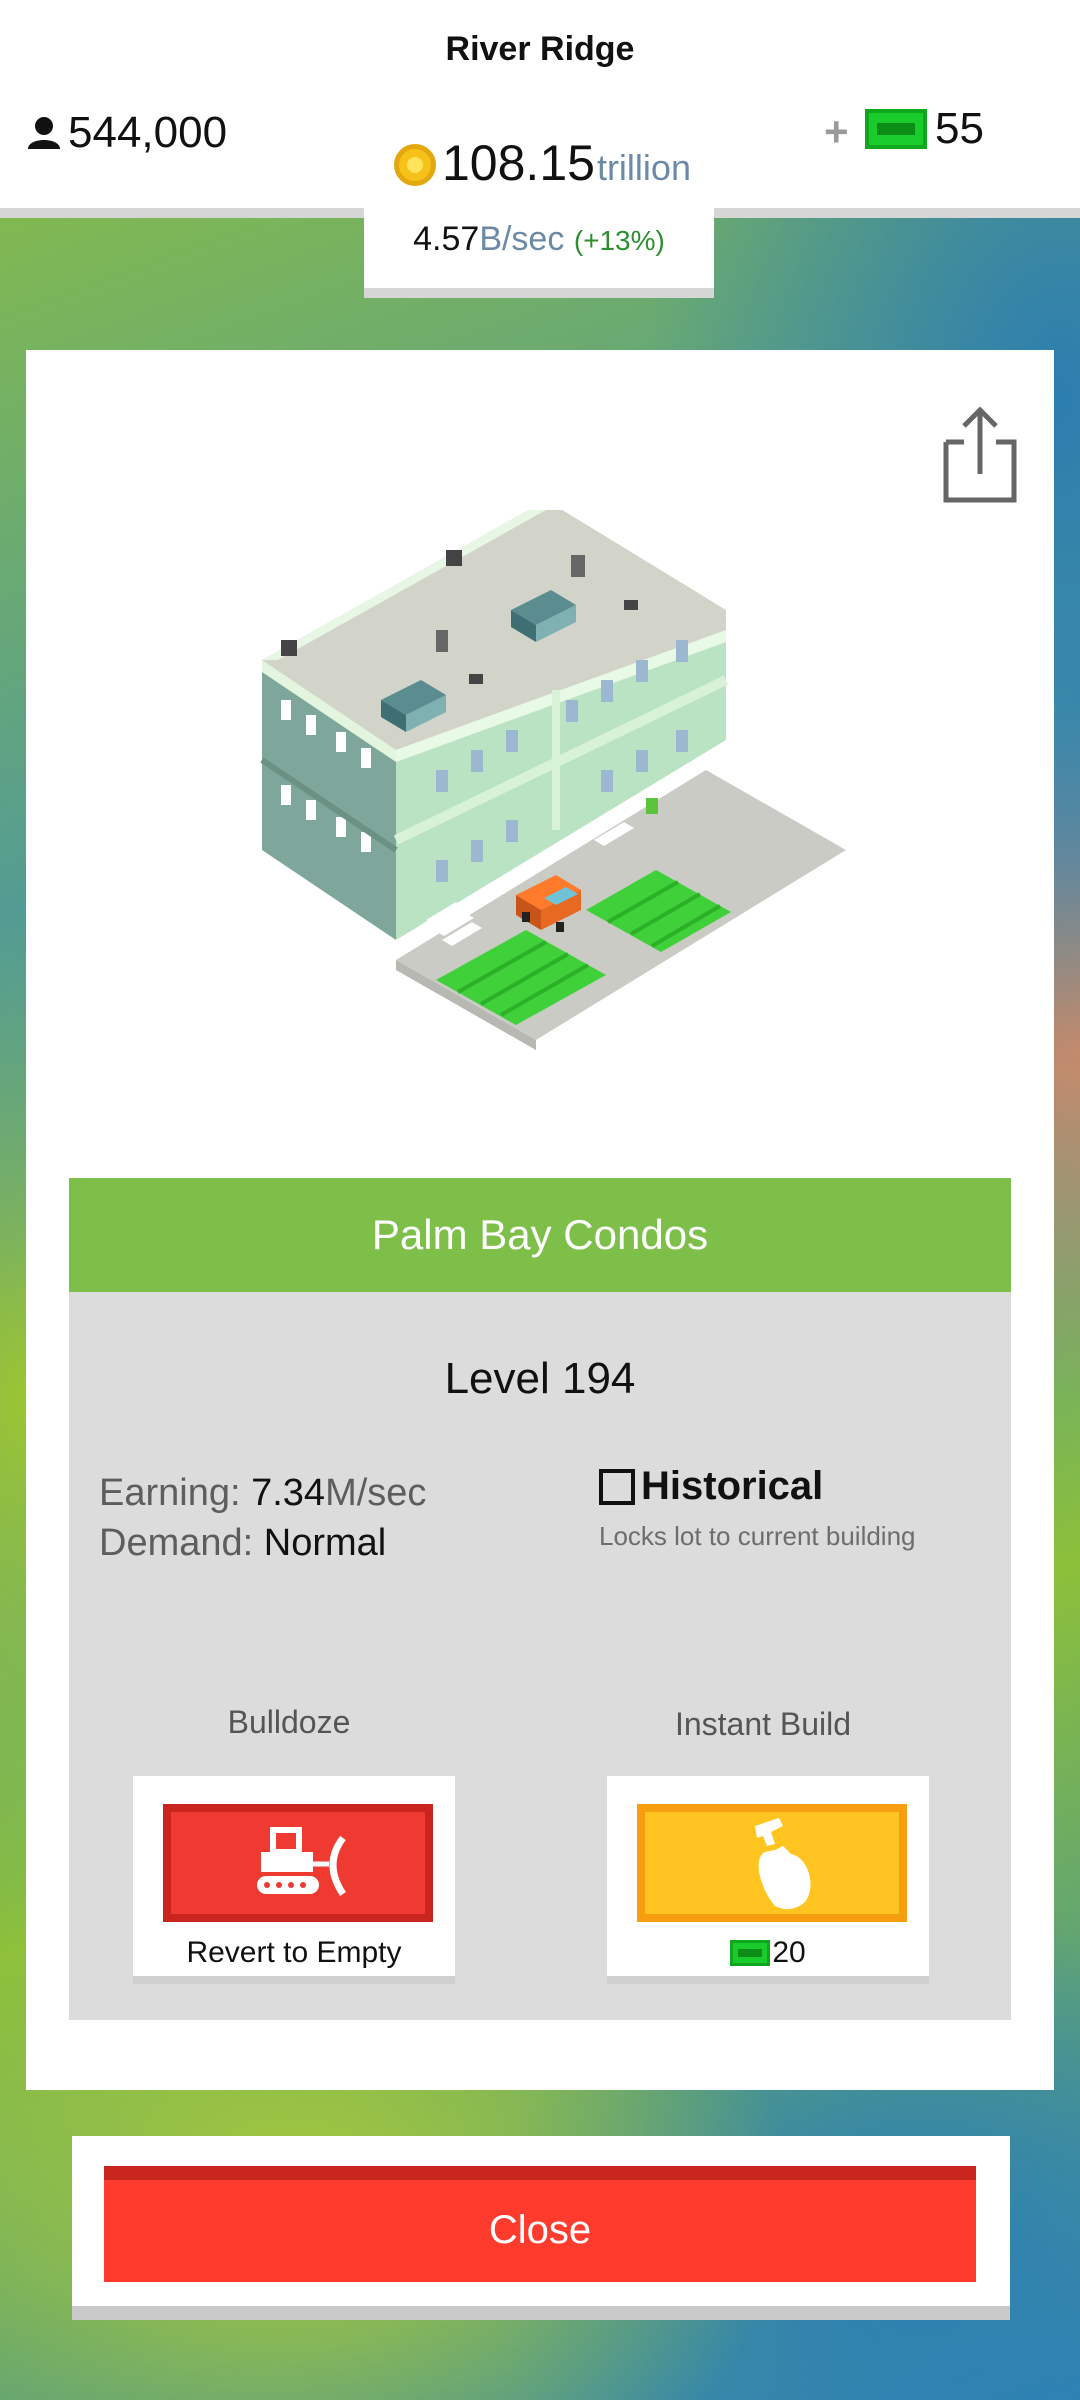 The image size is (1080, 2400). I want to click on instant-build-caption: Instant Build, so click(763, 1724).